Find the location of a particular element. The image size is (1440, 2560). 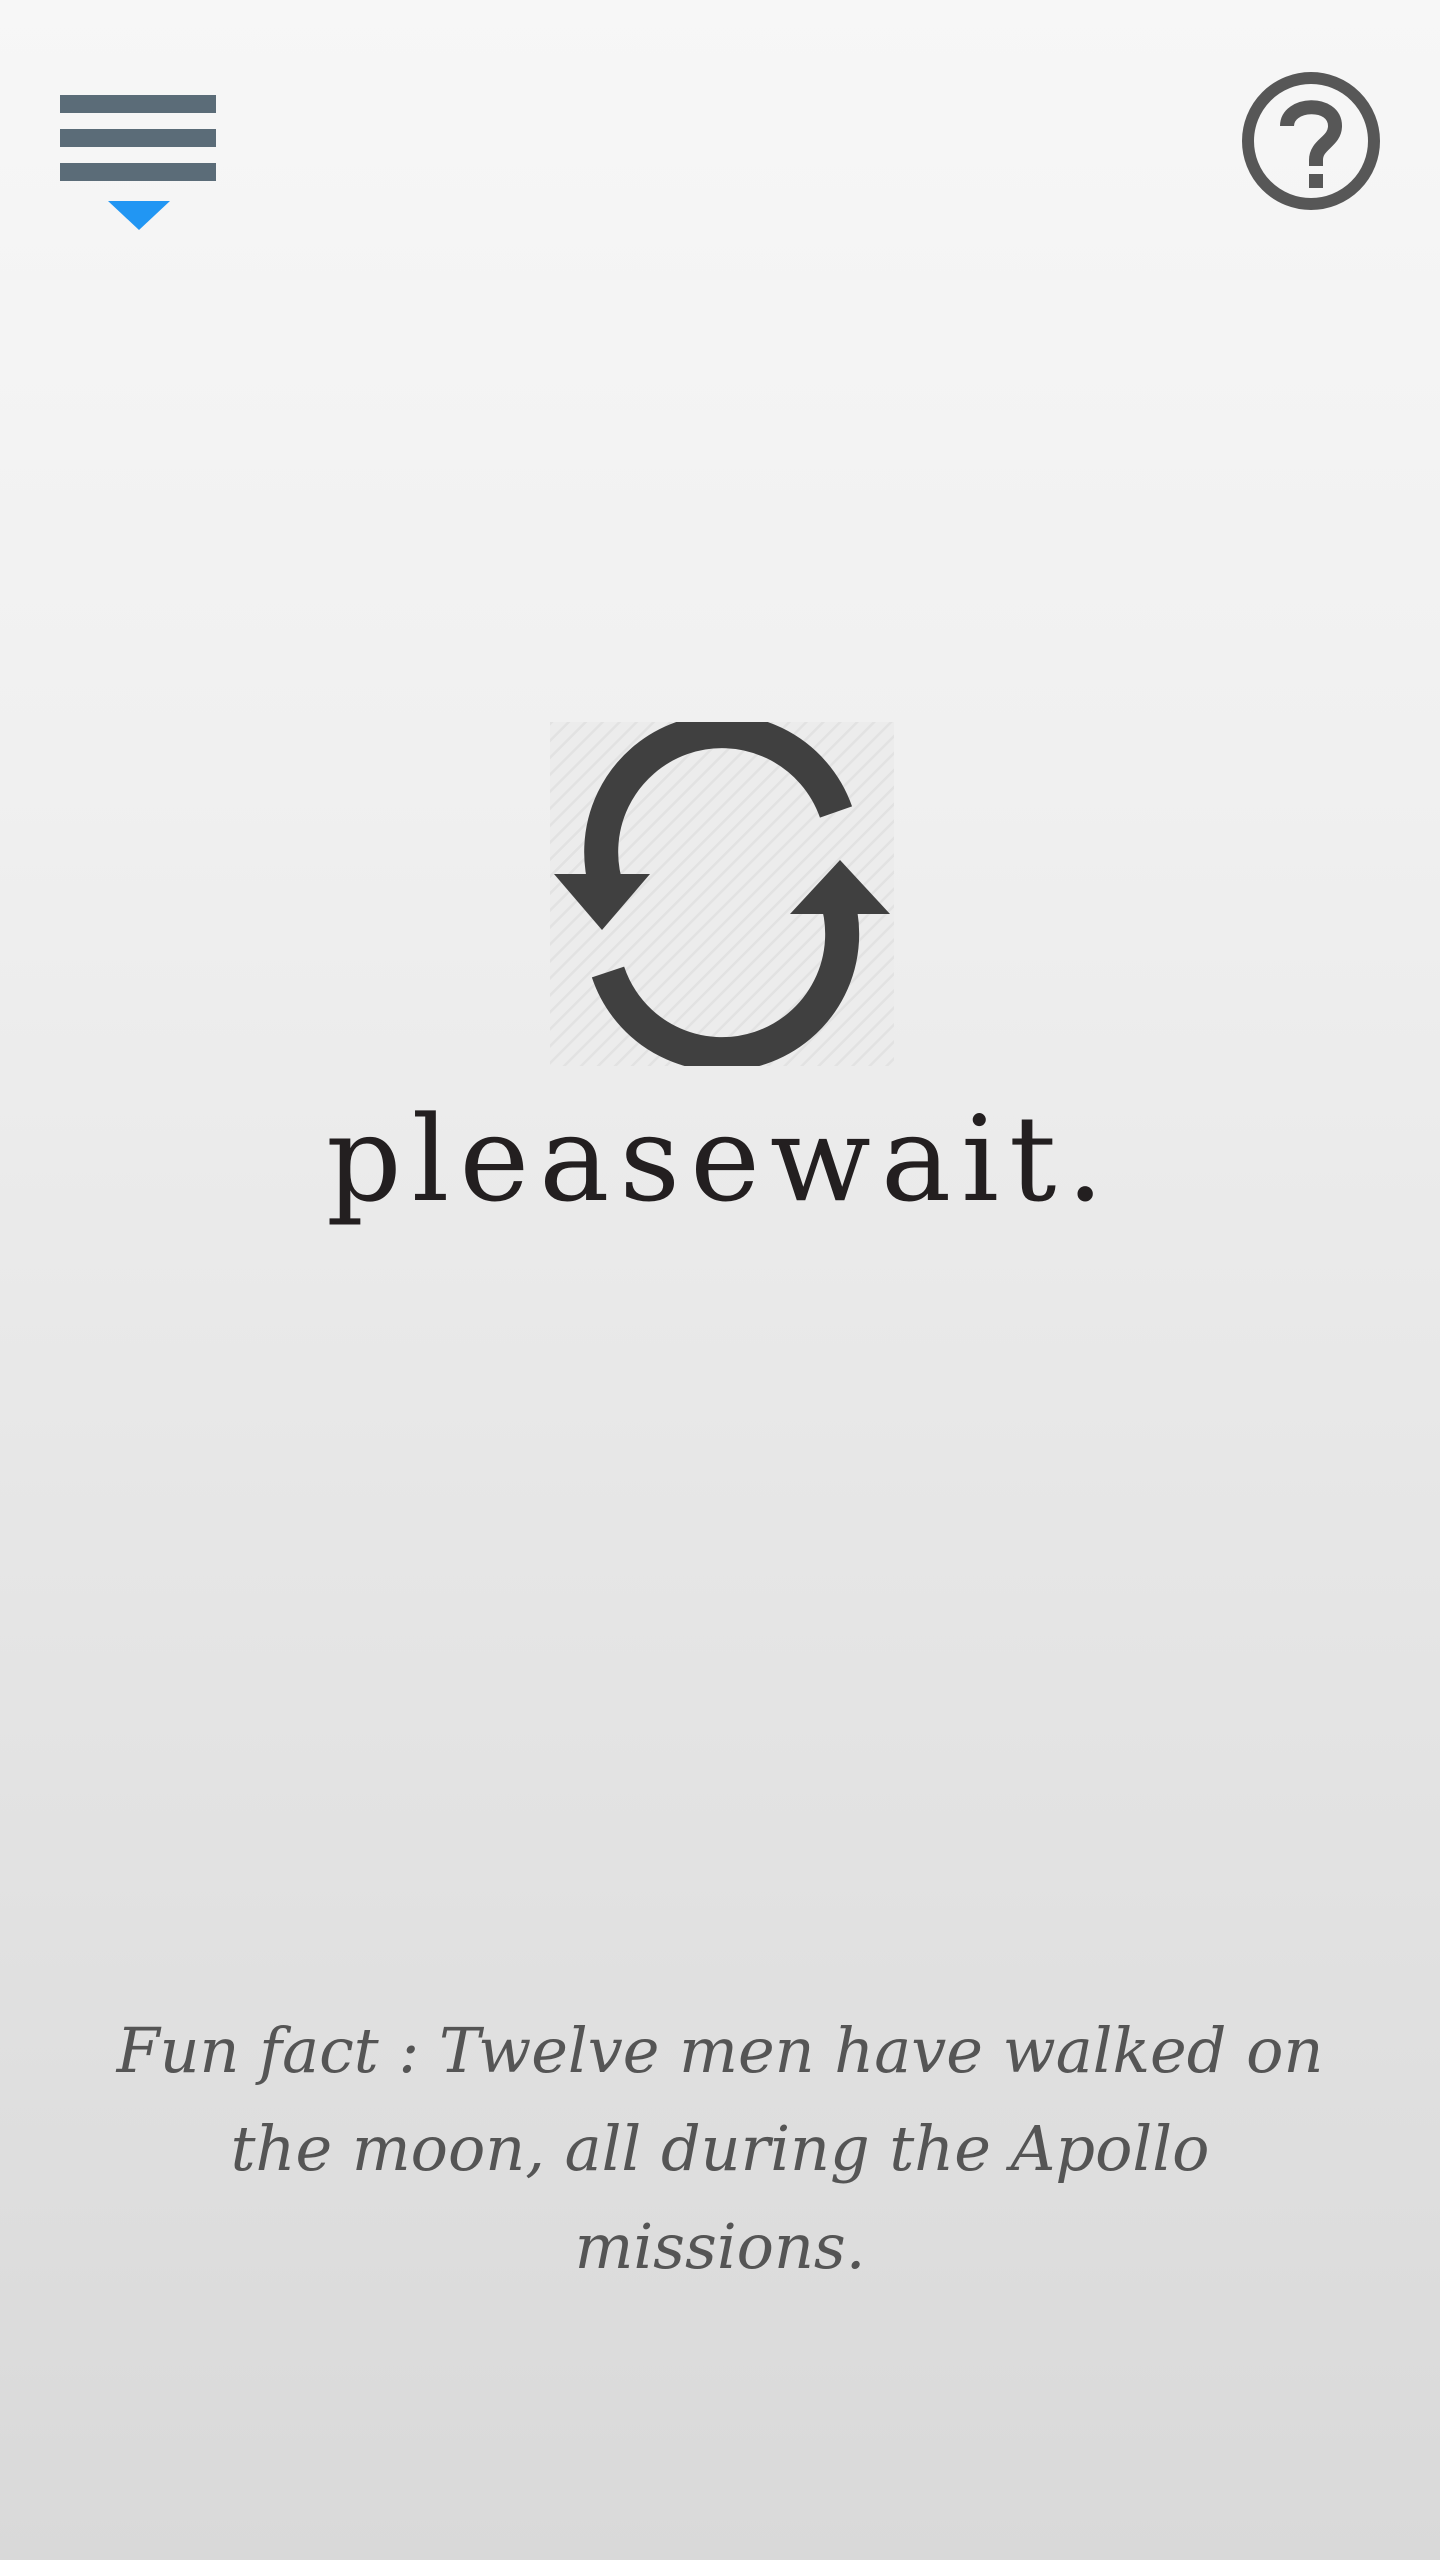

refresh-icon is located at coordinates (722, 893).